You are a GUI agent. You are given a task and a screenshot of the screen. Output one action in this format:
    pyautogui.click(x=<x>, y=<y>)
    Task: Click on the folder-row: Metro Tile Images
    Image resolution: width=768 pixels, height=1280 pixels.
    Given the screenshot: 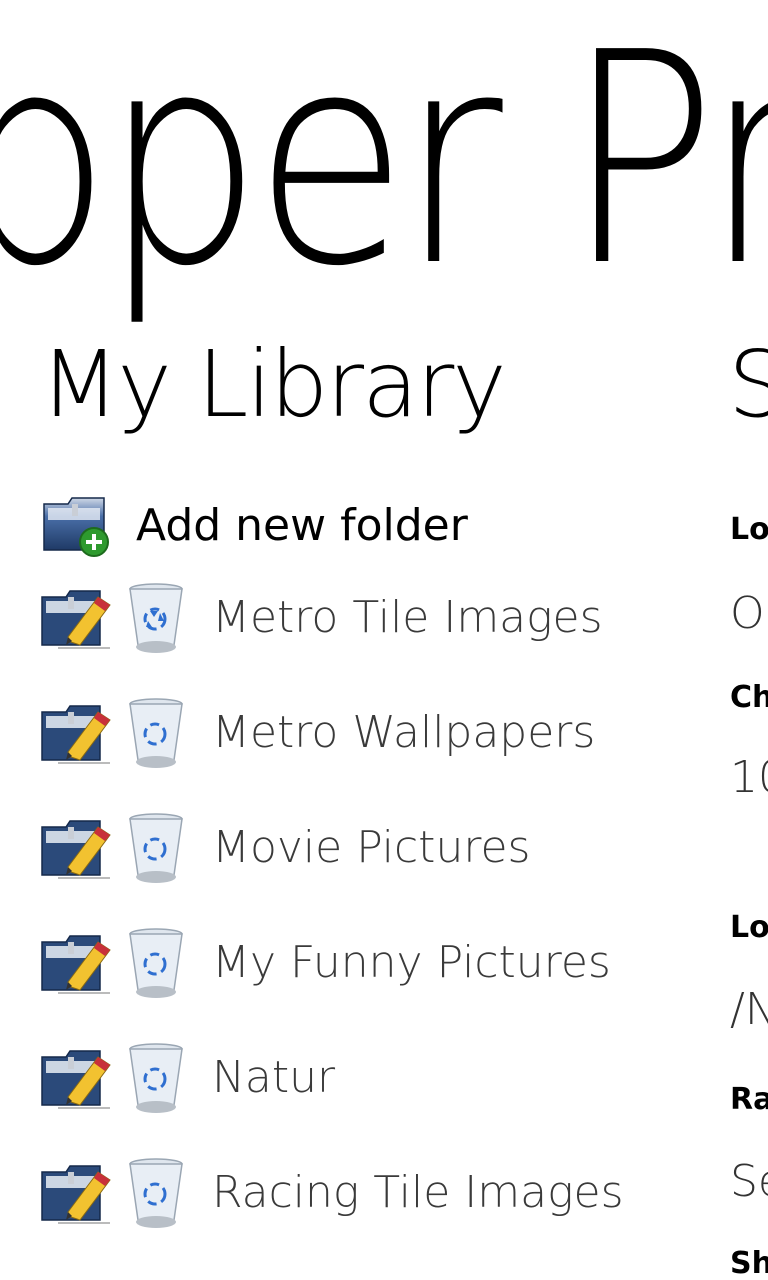 What is the action you would take?
    pyautogui.click(x=361, y=617)
    